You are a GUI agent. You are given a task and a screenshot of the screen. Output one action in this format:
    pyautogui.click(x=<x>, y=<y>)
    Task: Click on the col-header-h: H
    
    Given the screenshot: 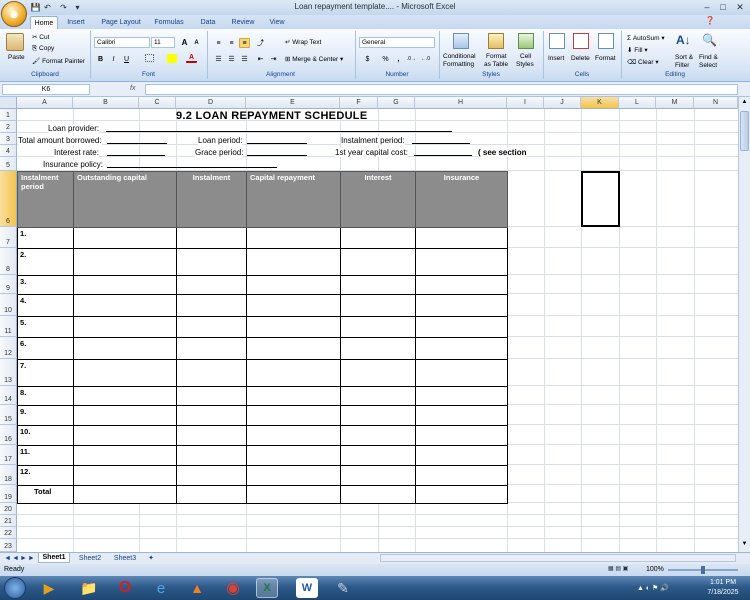 What is the action you would take?
    pyautogui.click(x=461, y=103)
    